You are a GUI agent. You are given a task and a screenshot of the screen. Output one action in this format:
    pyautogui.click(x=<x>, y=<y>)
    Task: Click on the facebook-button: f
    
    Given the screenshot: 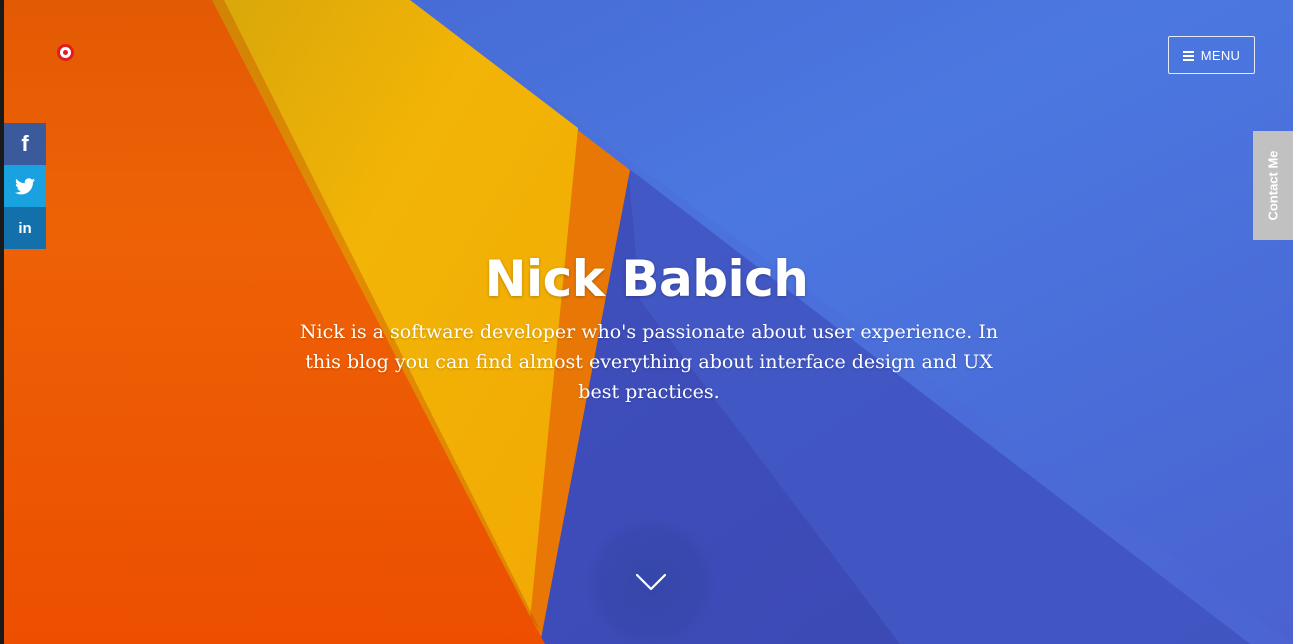 What is the action you would take?
    pyautogui.click(x=25, y=144)
    